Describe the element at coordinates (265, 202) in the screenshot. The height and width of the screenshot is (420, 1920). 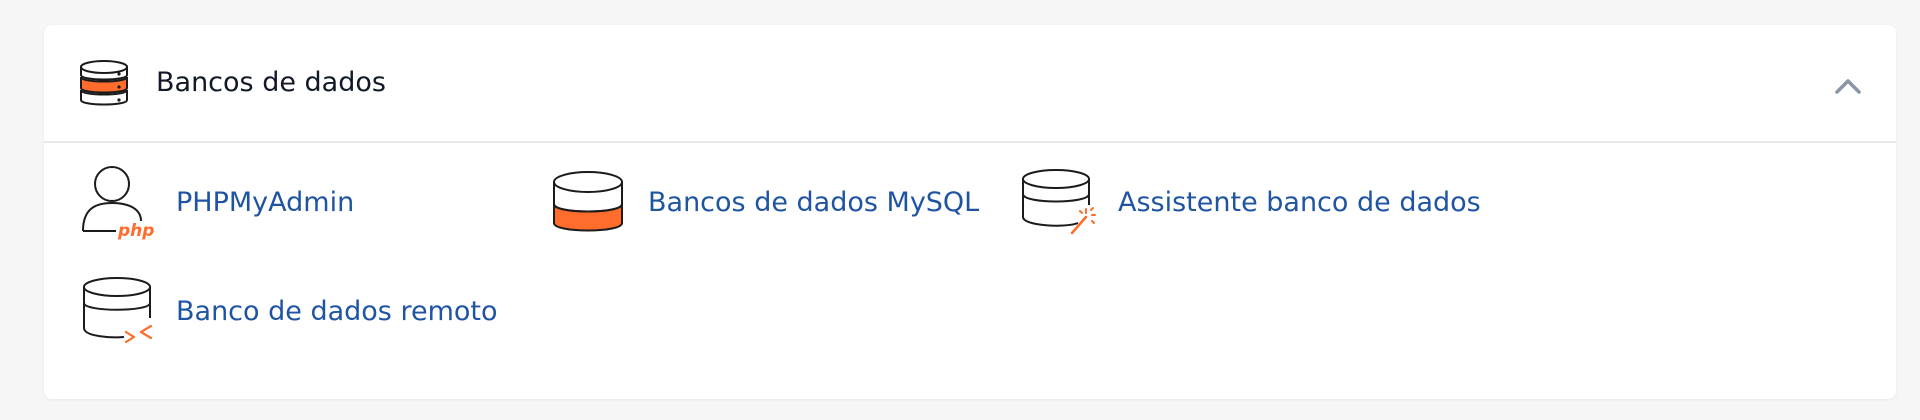
I see `phpmyadmin-label: PHPMyAdmin` at that location.